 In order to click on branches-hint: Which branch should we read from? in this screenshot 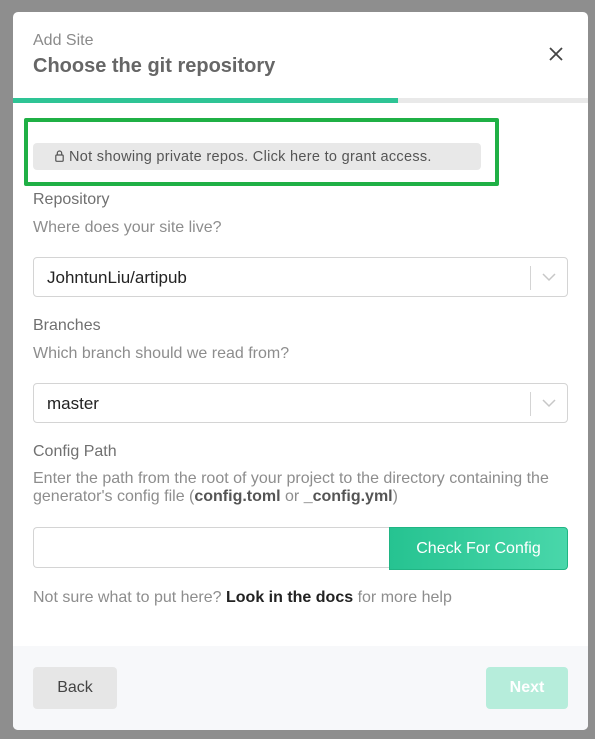, I will do `click(161, 353)`.